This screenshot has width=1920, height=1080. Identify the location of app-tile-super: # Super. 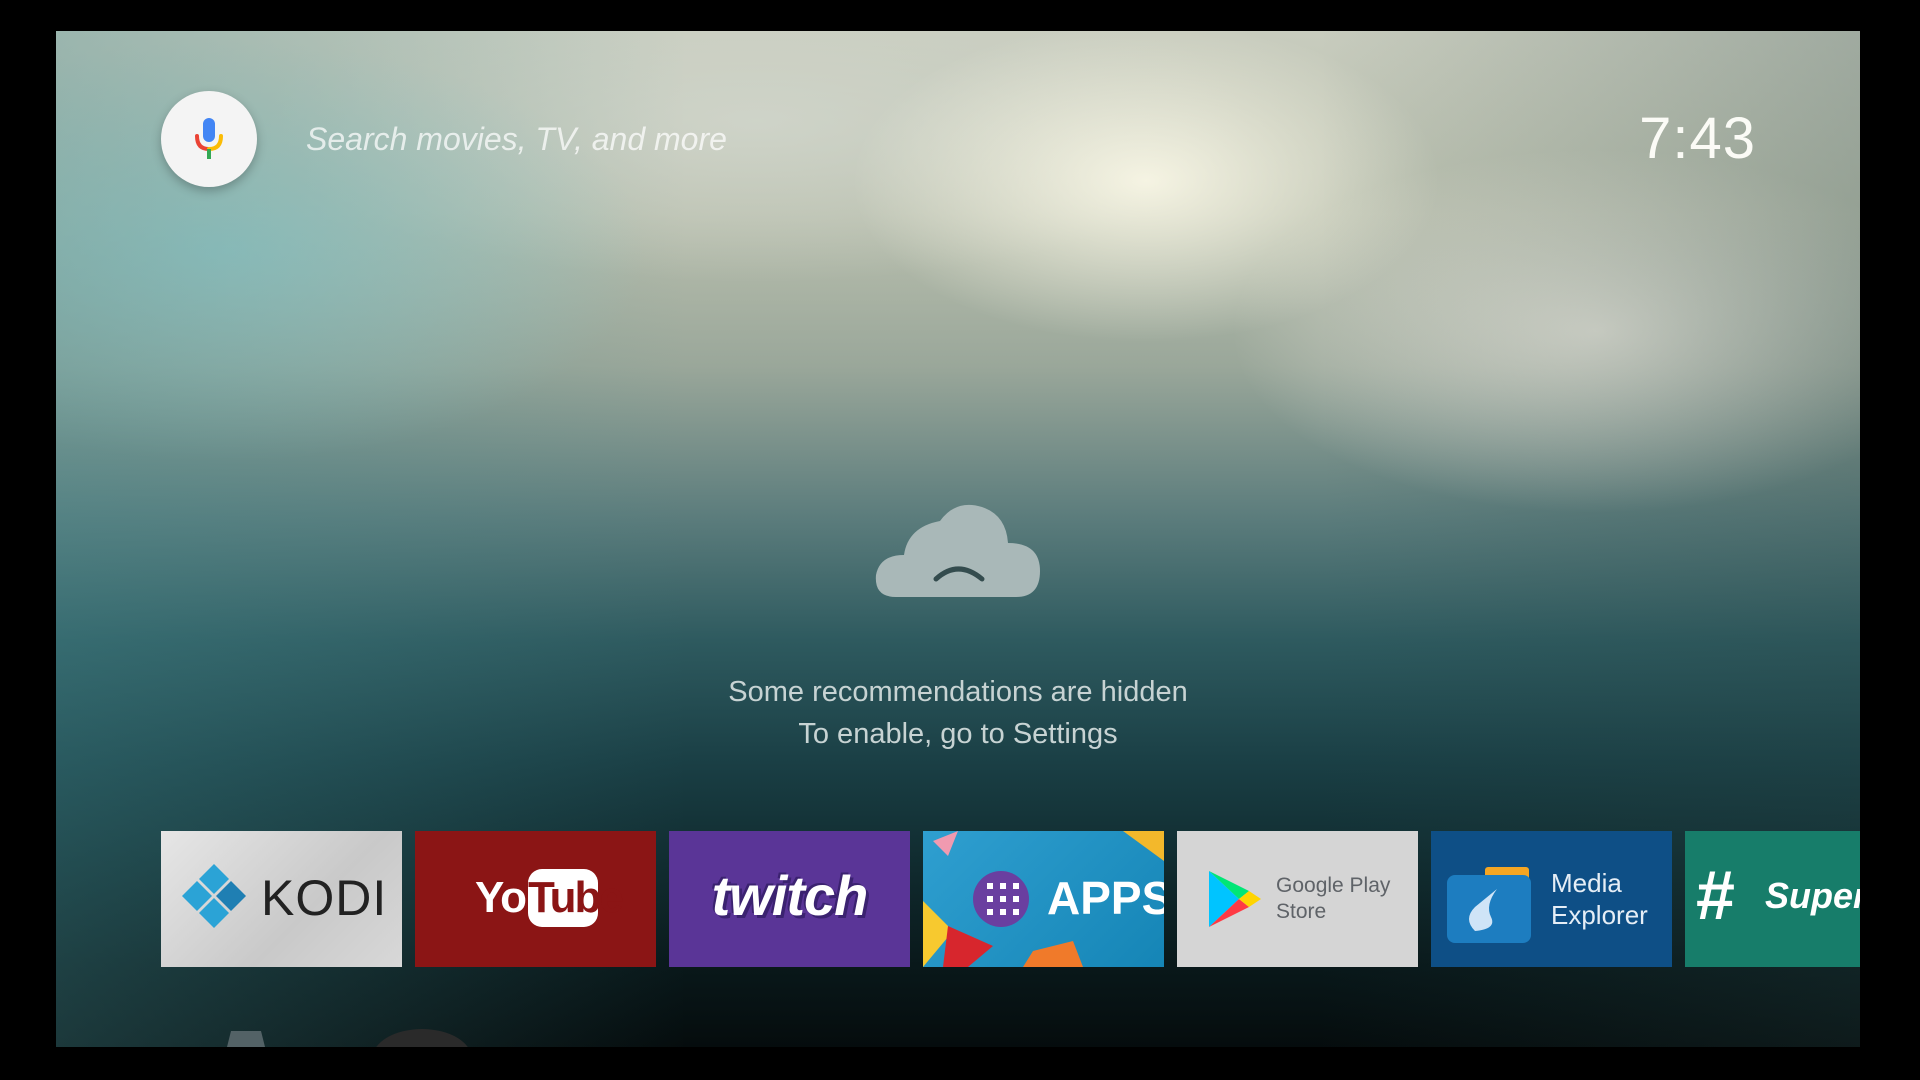
(1772, 899).